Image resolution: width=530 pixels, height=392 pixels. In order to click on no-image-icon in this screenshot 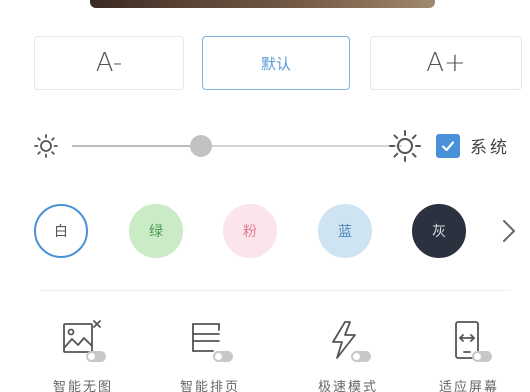, I will do `click(84, 341)`.